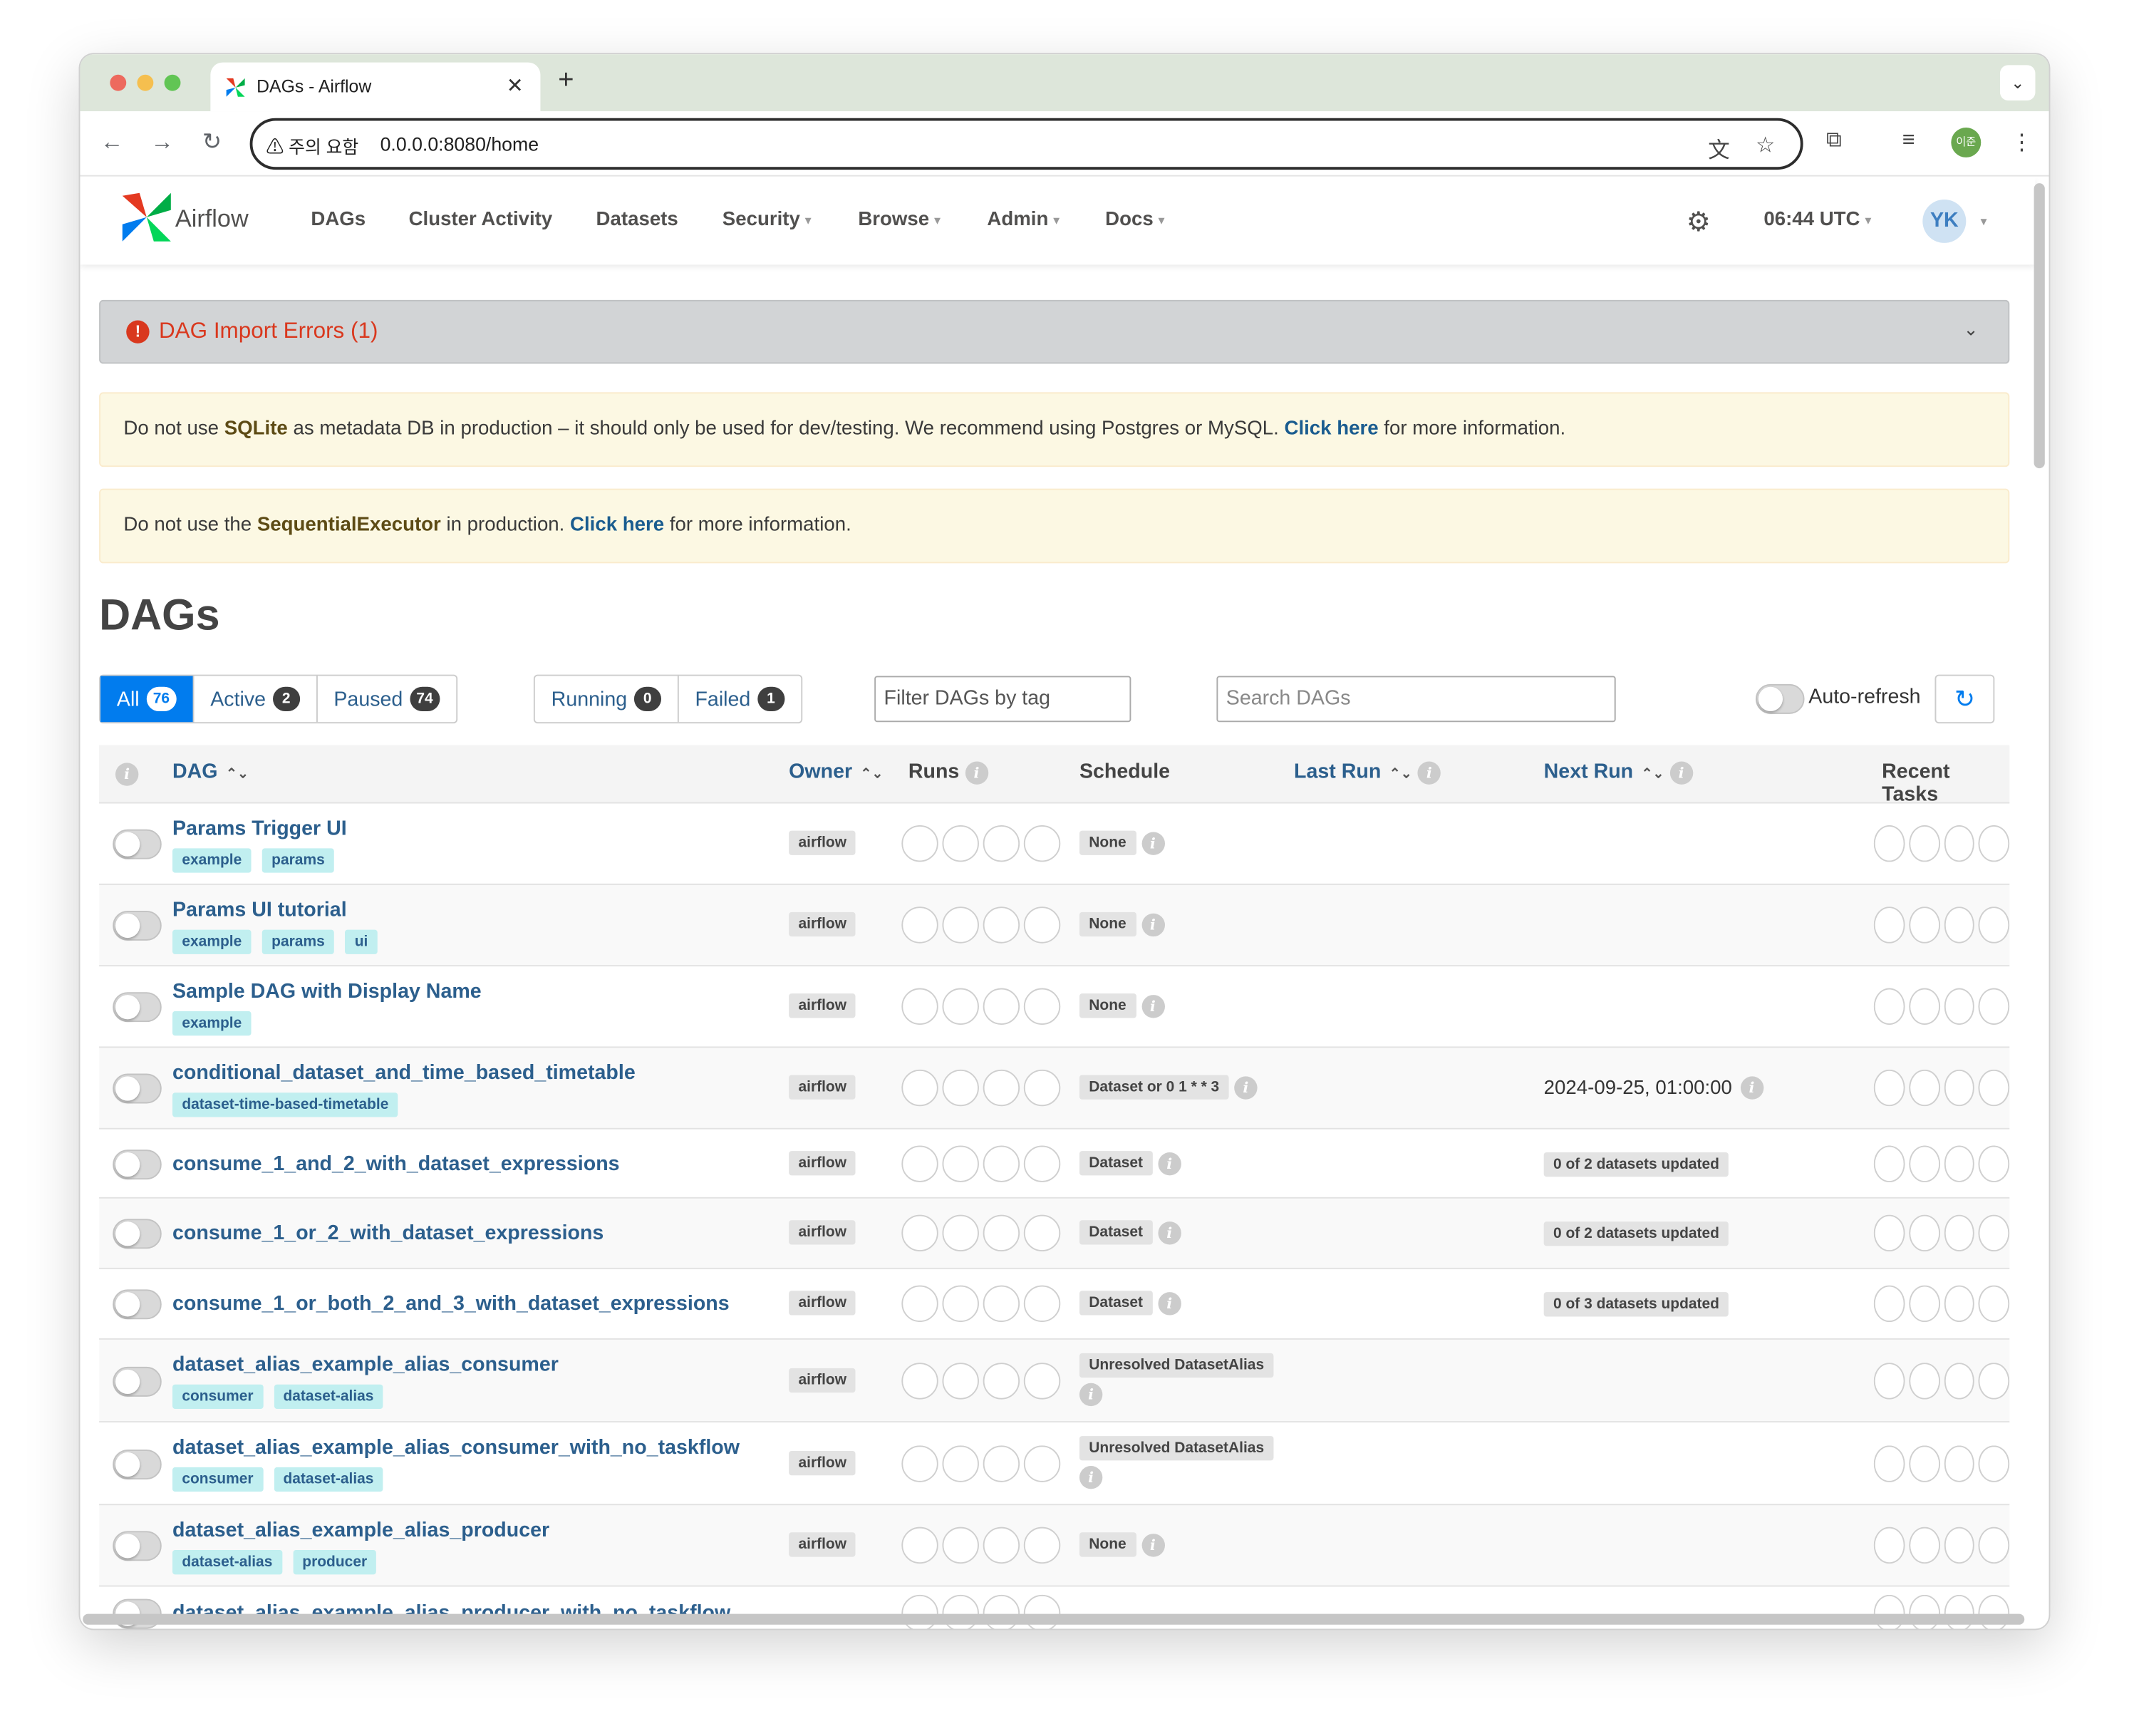 This screenshot has width=2129, height=1736. What do you see at coordinates (259, 910) in the screenshot?
I see `dag-name-link: Params UI tutorial` at bounding box center [259, 910].